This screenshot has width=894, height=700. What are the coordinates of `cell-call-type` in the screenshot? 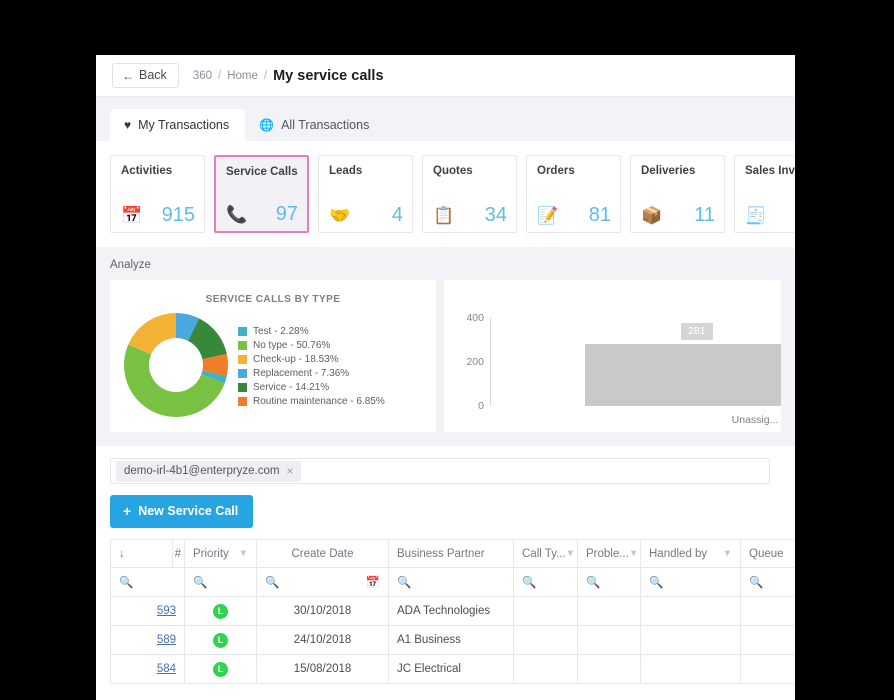 It's located at (545, 611).